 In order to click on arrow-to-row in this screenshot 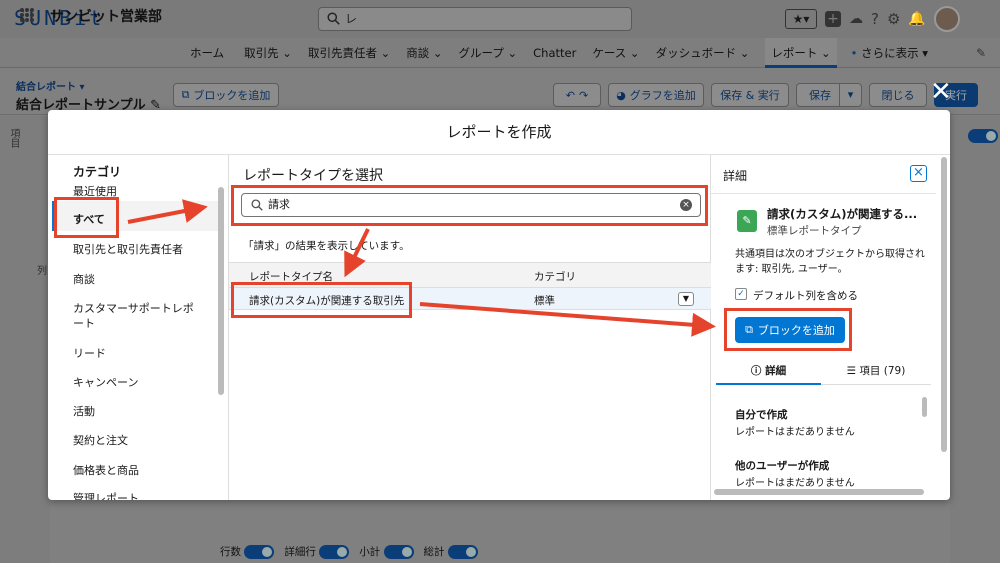, I will do `click(357, 253)`.